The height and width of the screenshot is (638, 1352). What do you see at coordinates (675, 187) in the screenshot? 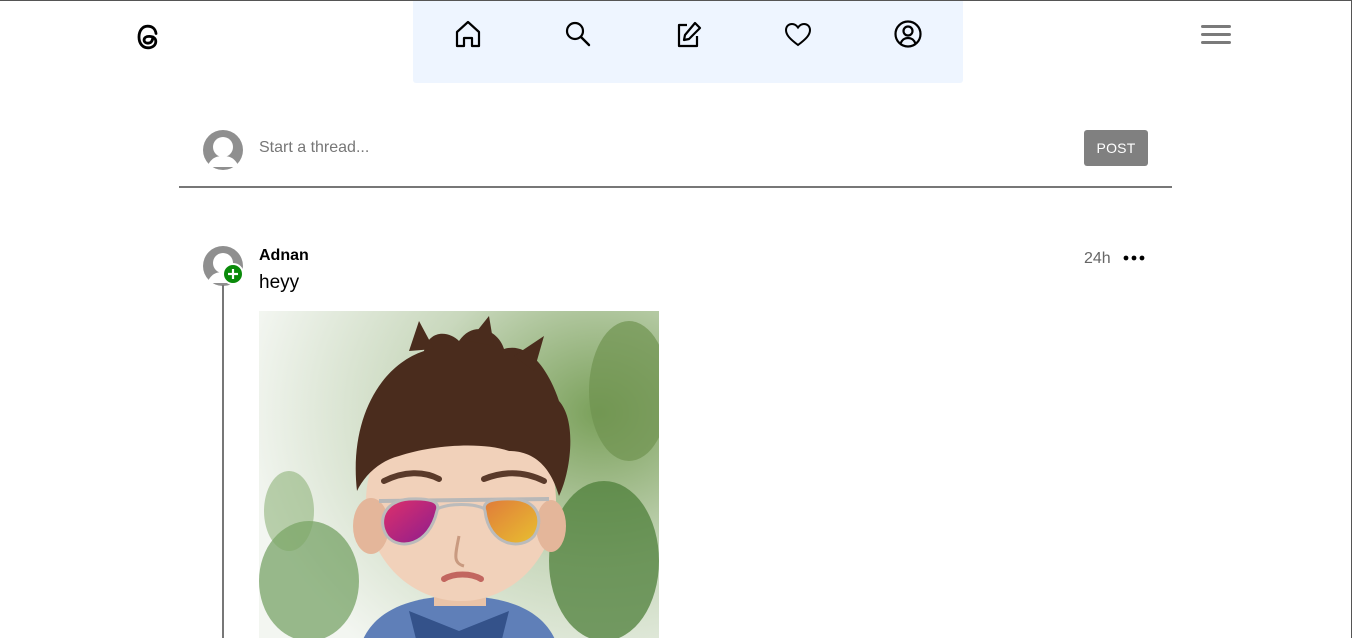
I see `divider` at bounding box center [675, 187].